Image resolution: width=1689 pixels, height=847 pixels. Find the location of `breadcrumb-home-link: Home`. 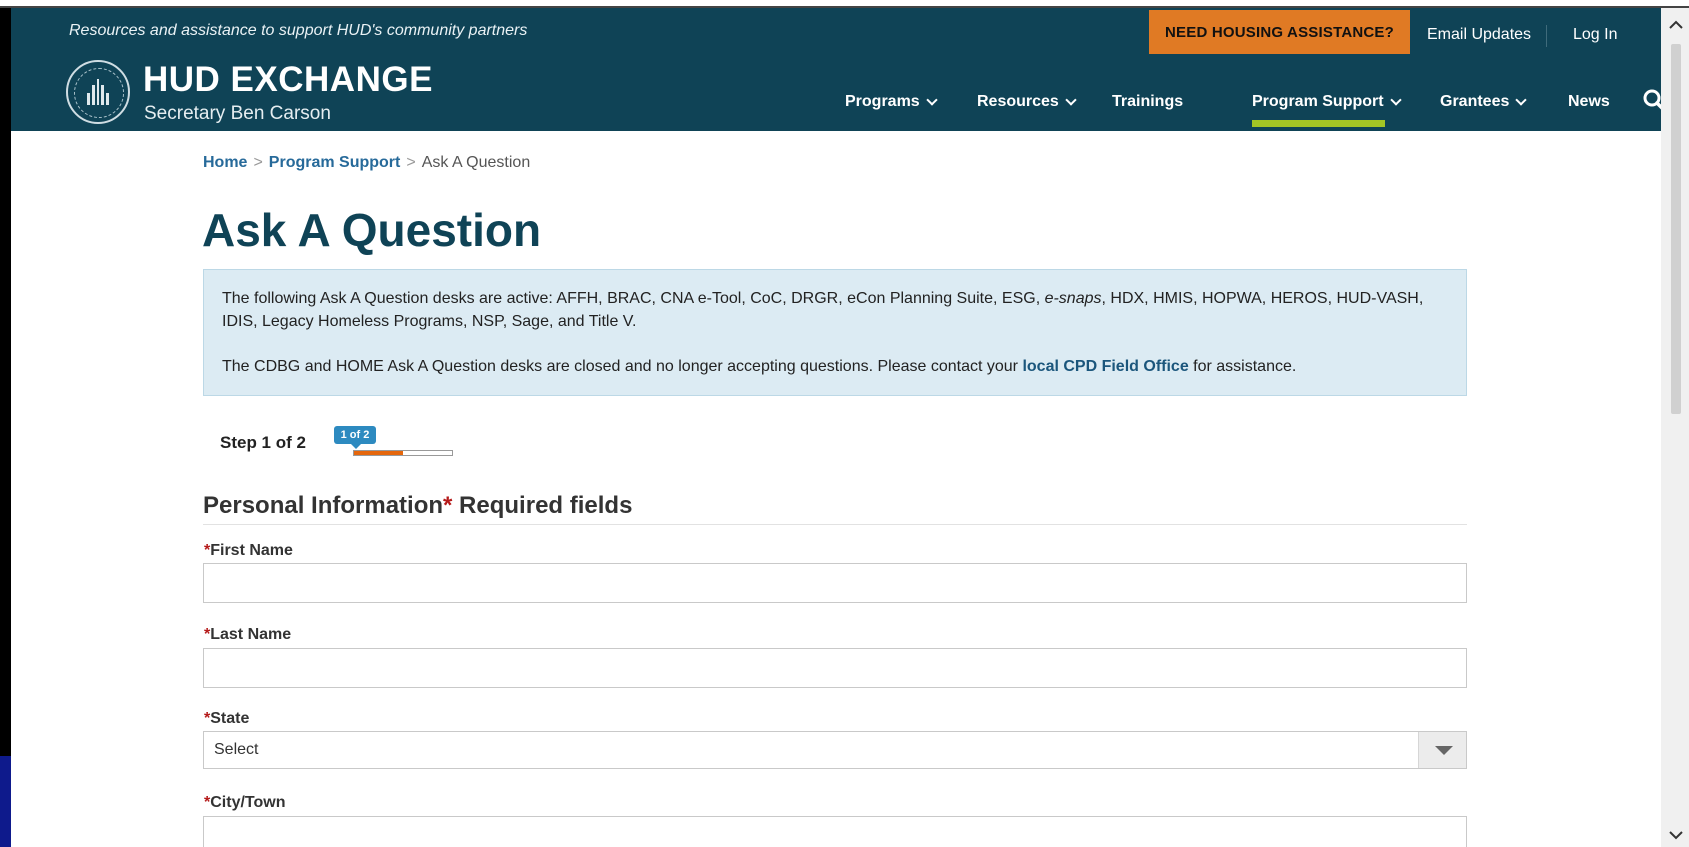

breadcrumb-home-link: Home is located at coordinates (225, 162).